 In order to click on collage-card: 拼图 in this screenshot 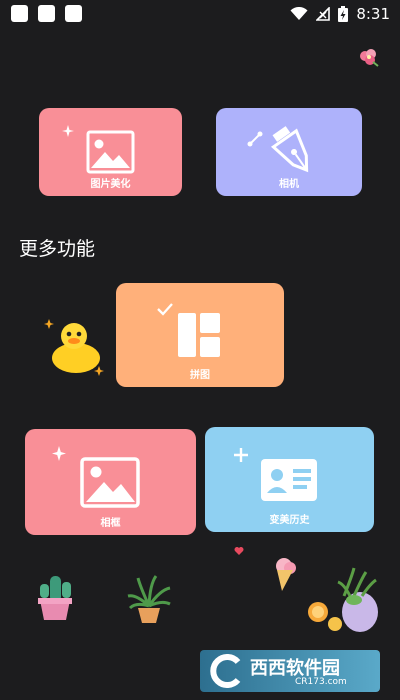, I will do `click(200, 335)`.